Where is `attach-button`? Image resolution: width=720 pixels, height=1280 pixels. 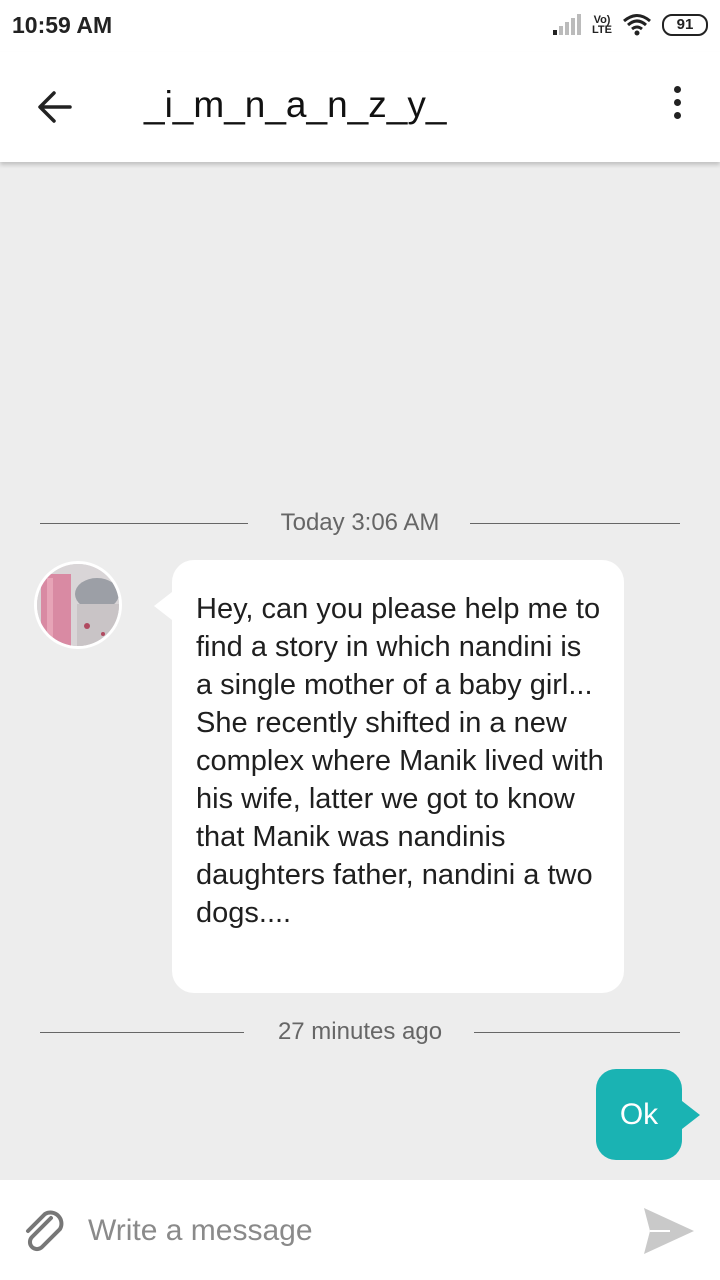 attach-button is located at coordinates (45, 1231).